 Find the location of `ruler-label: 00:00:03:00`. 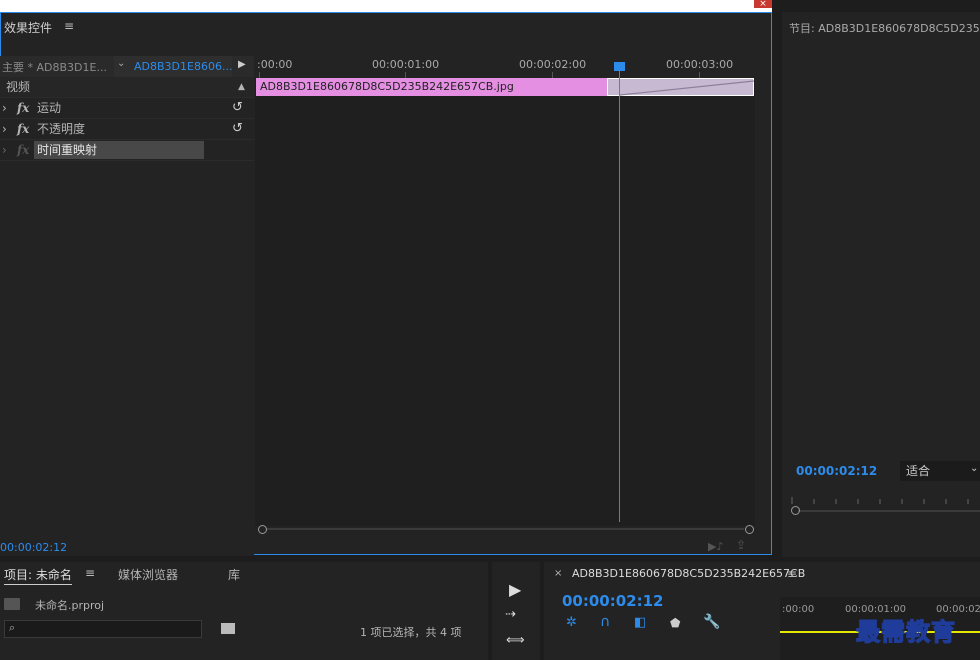

ruler-label: 00:00:03:00 is located at coordinates (700, 64).